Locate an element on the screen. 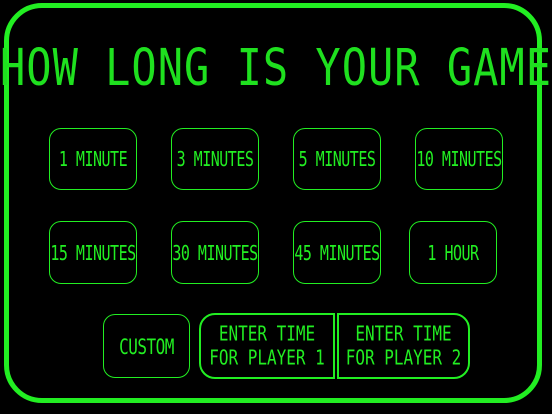  player-1-time-field: ENTER TIME FOR PLAYER 1 is located at coordinates (267, 346).